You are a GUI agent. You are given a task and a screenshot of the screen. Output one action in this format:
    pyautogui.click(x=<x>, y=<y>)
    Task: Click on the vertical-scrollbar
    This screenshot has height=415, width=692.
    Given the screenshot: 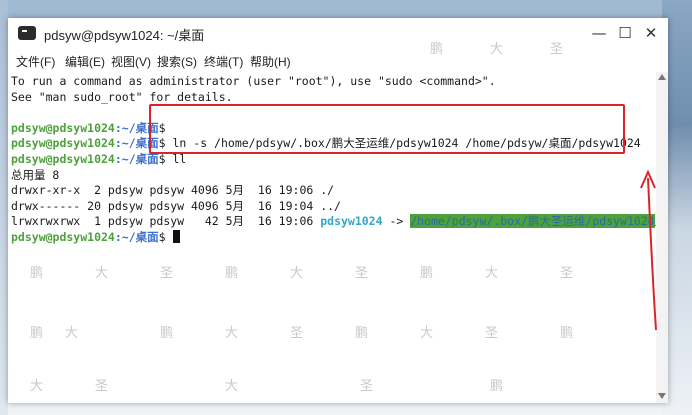 What is the action you would take?
    pyautogui.click(x=662, y=237)
    